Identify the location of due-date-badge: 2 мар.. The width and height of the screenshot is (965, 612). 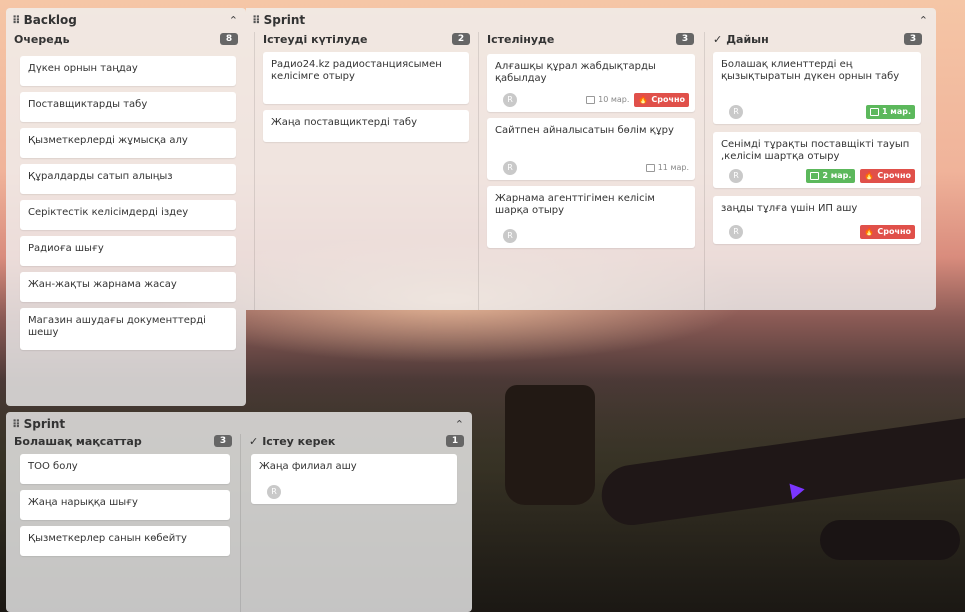
(831, 176).